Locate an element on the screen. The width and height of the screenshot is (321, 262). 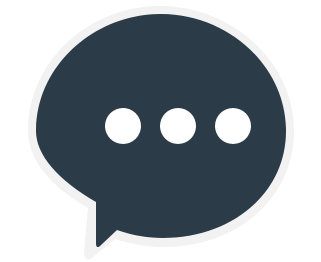
typing-dots is located at coordinates (178, 126).